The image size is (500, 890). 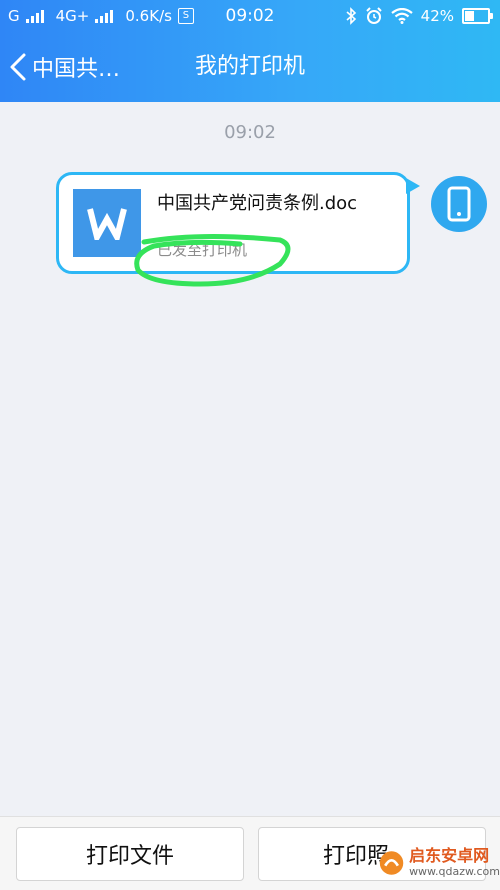 I want to click on site-logo-icon, so click(x=391, y=862).